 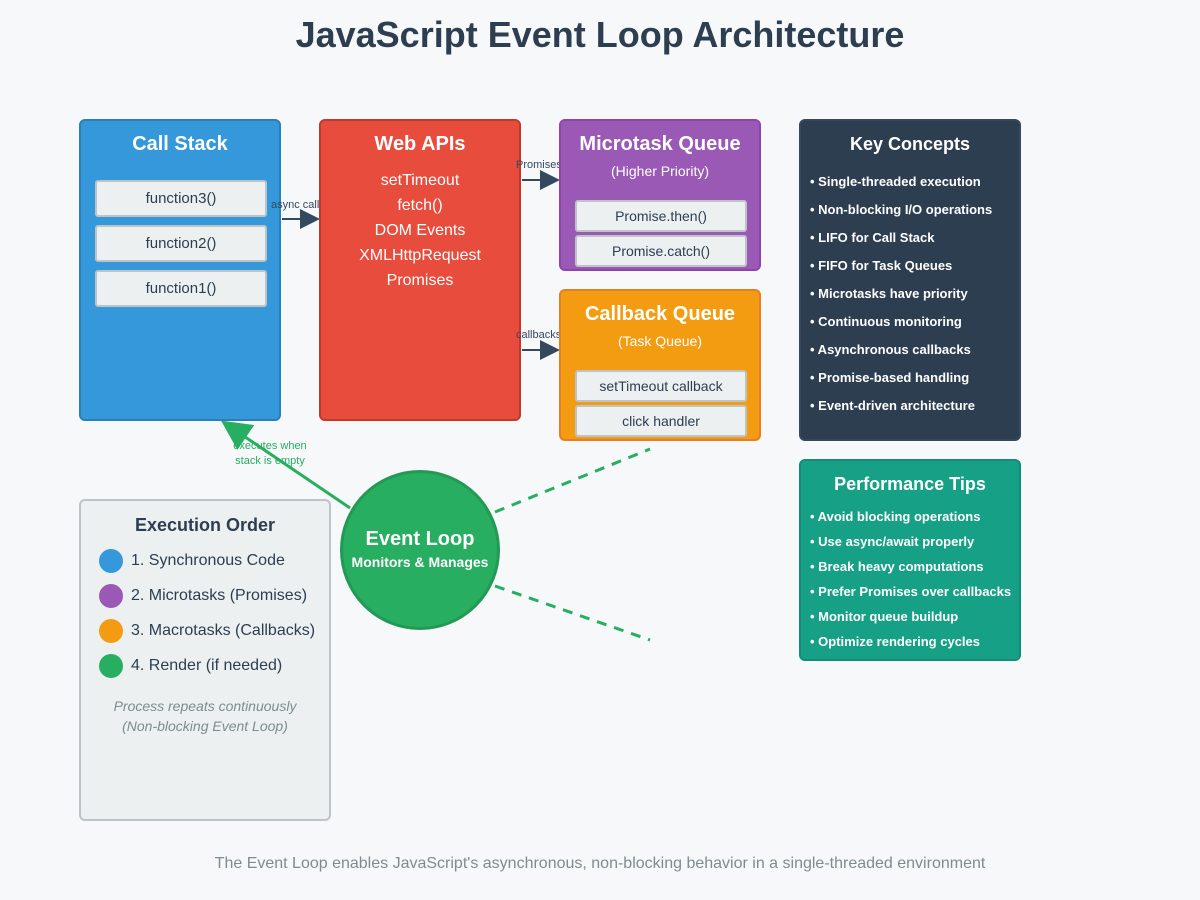 What do you see at coordinates (539, 165) in the screenshot?
I see `promises-label: Promises` at bounding box center [539, 165].